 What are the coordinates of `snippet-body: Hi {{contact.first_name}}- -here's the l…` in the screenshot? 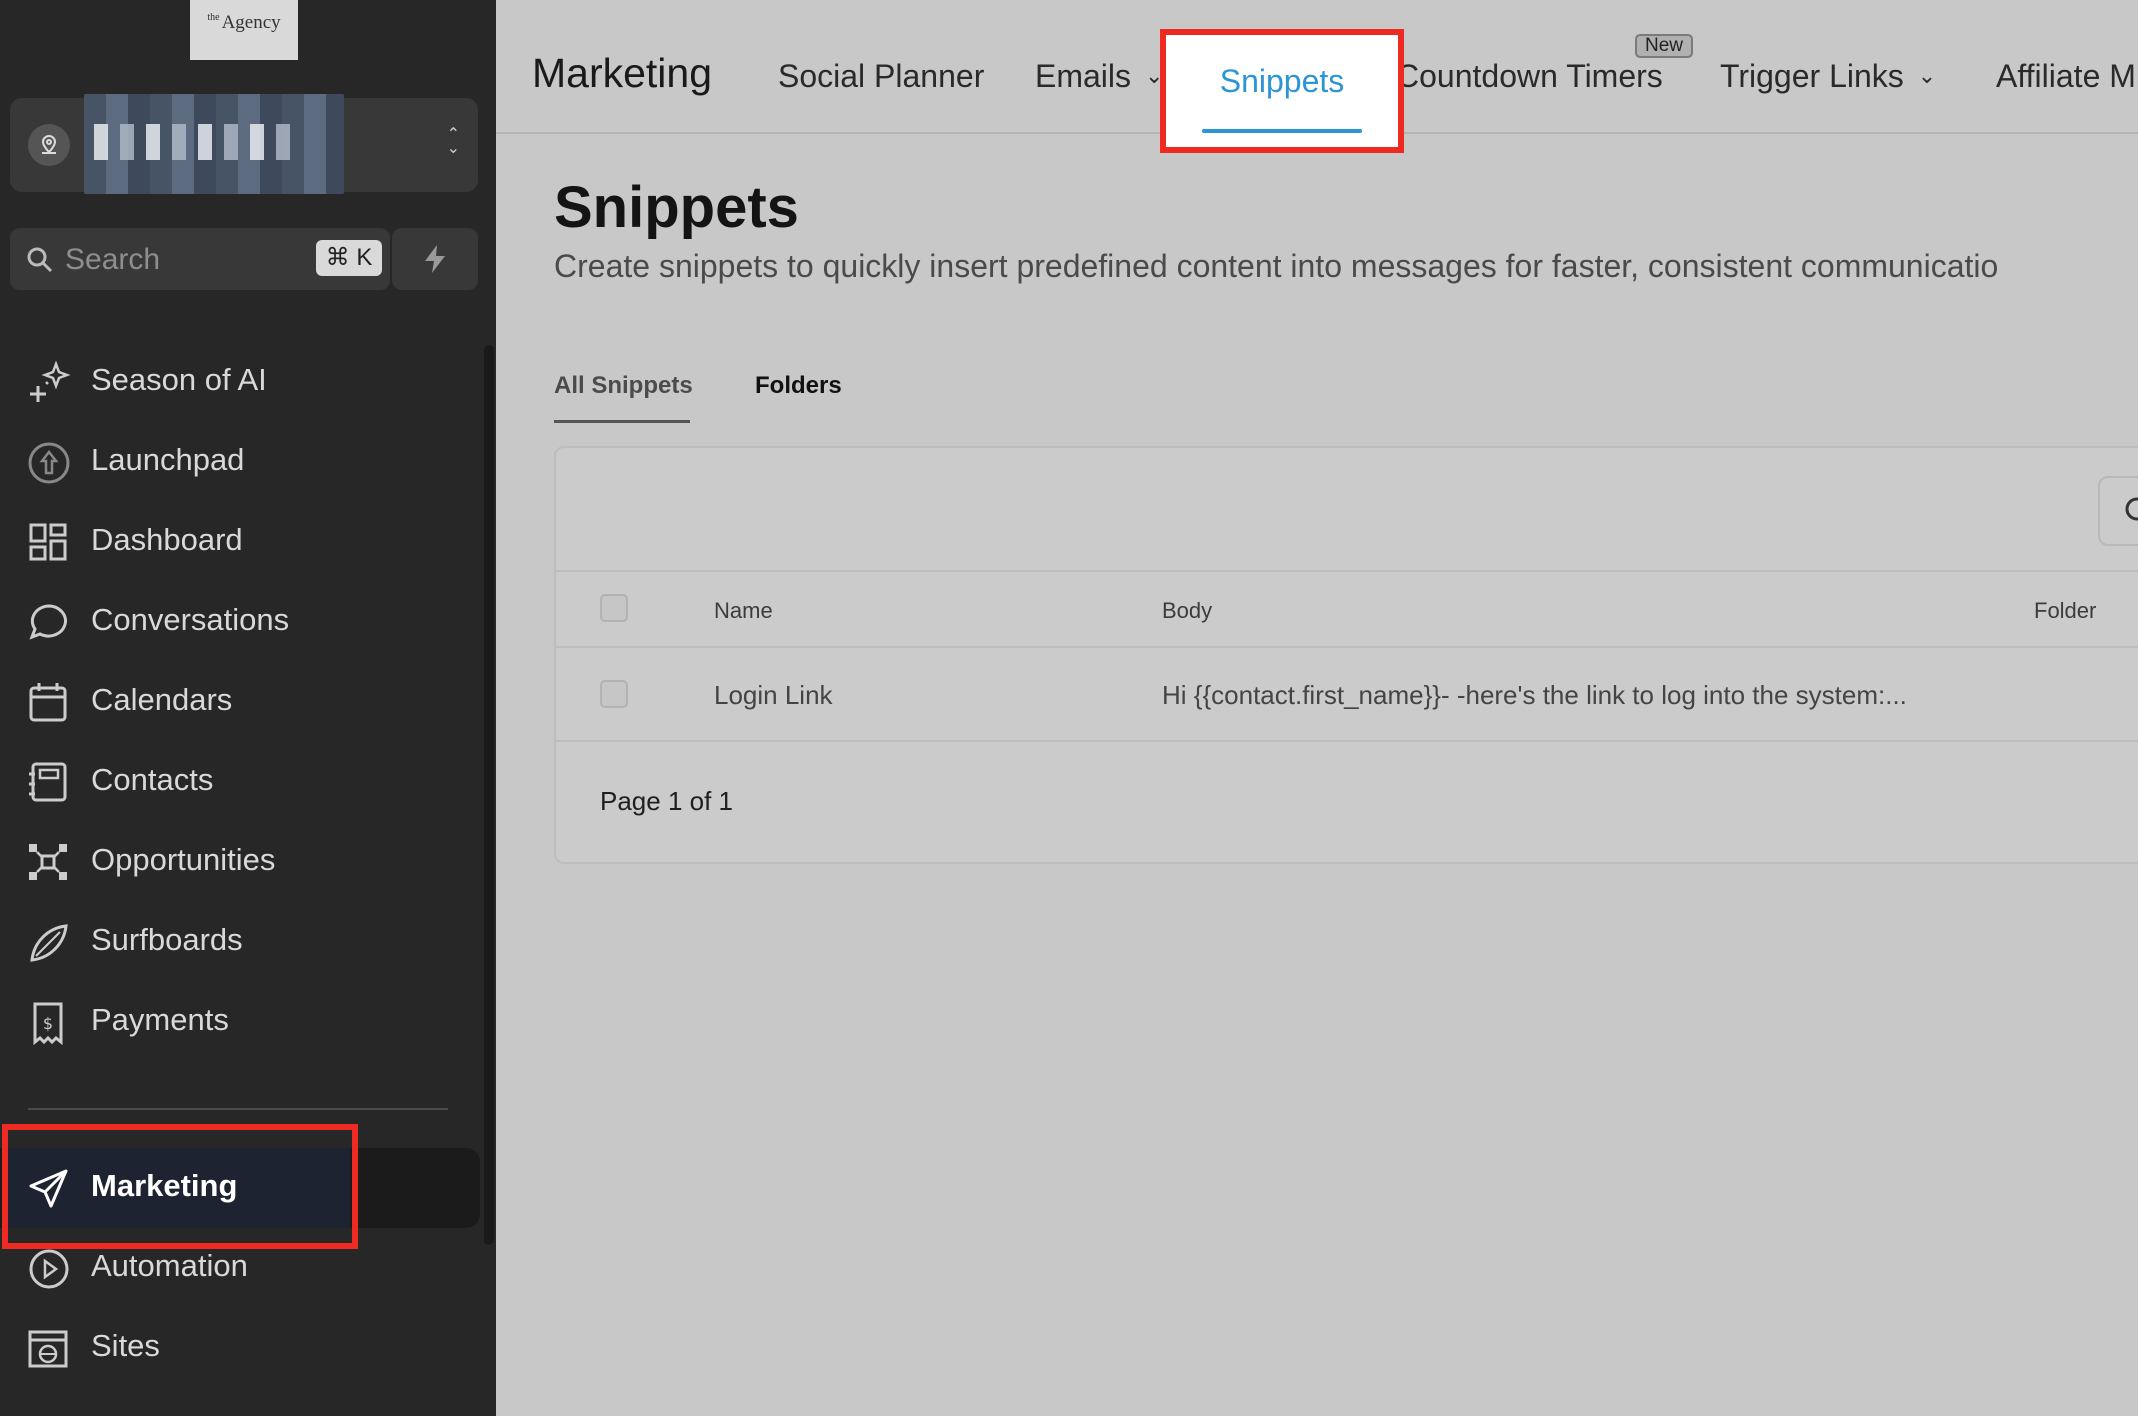 It's located at (1534, 695).